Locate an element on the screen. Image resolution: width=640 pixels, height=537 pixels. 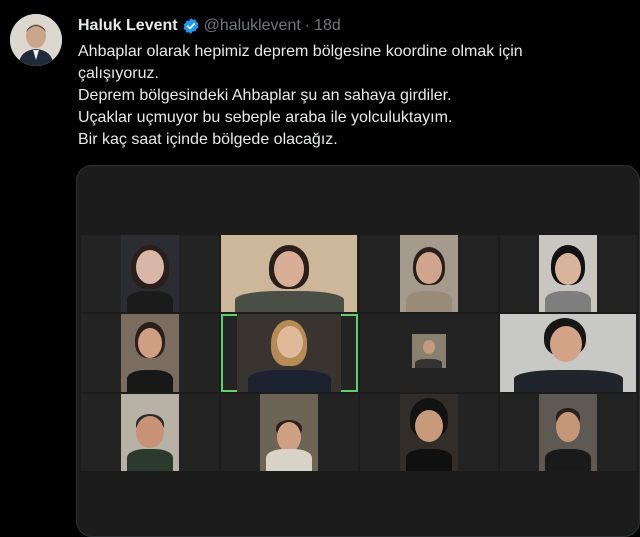
avatar is located at coordinates (36, 40).